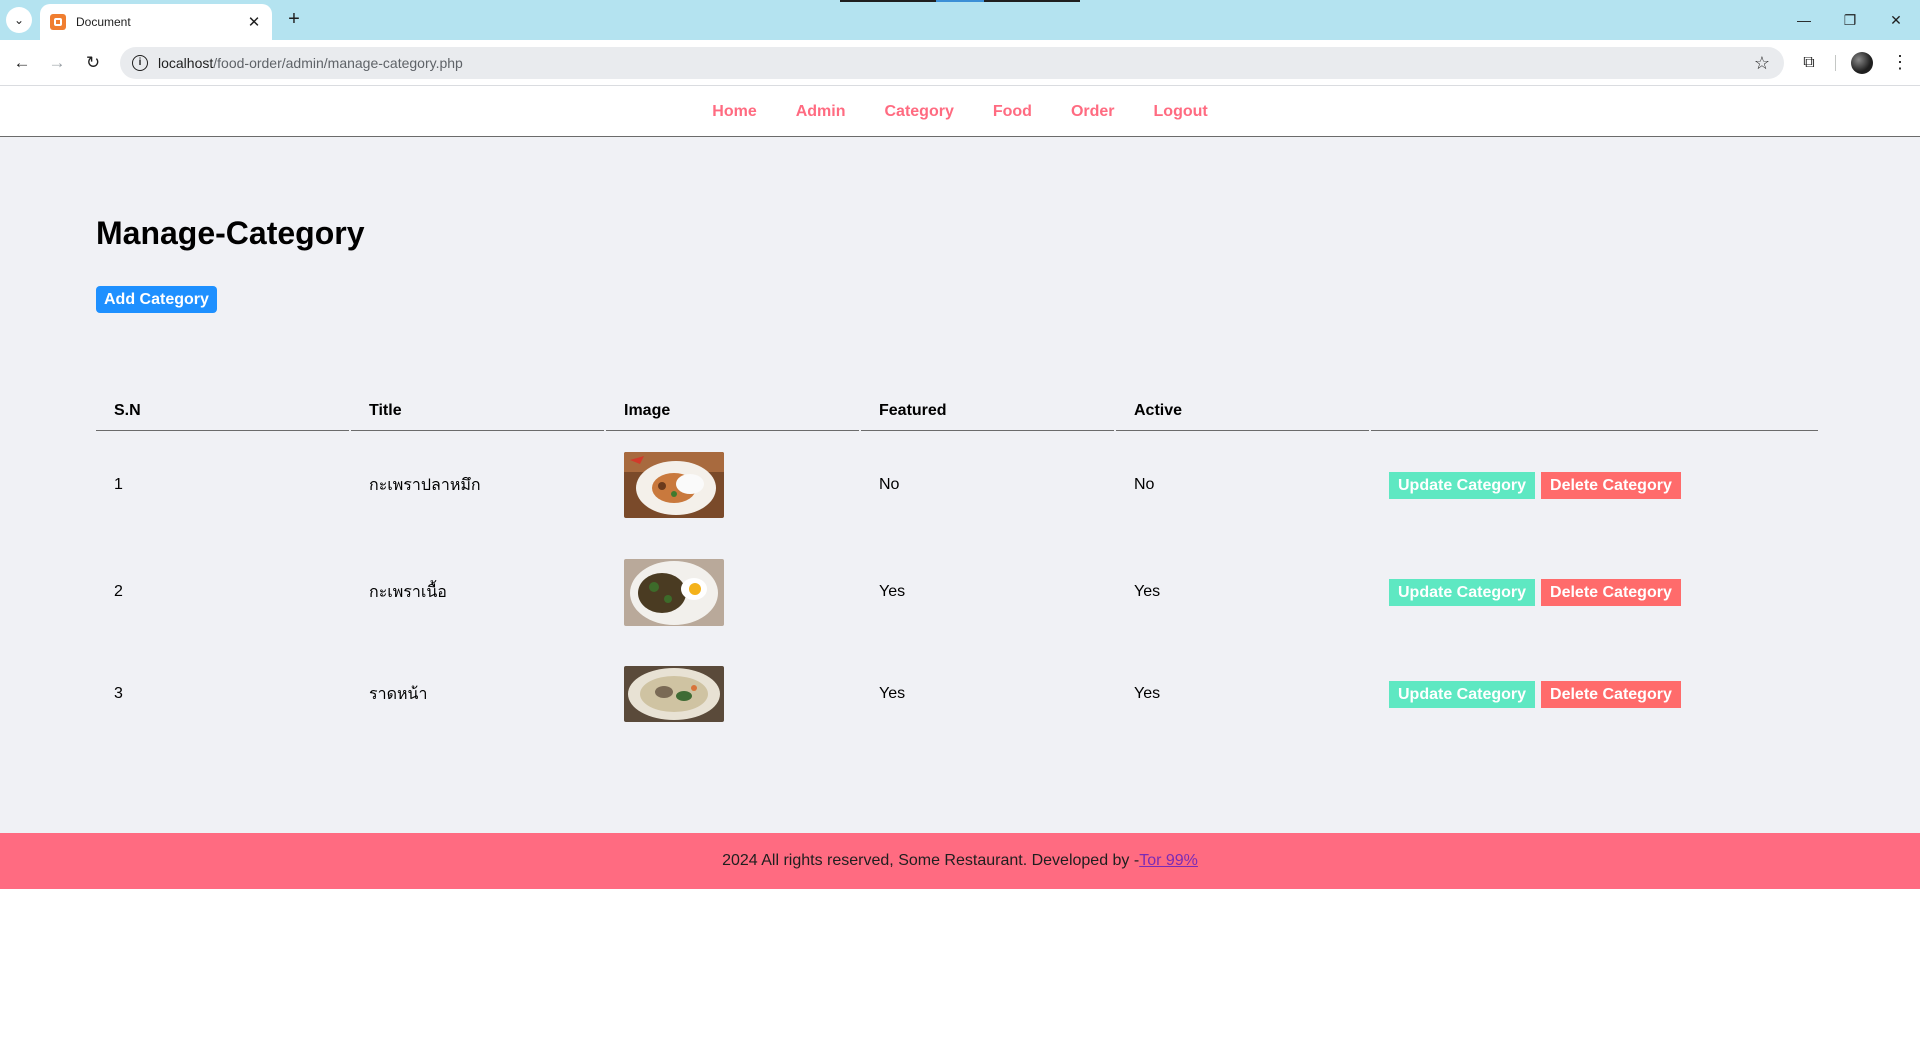 The image size is (1920, 1040). I want to click on nav-order-link: Order, so click(1093, 112).